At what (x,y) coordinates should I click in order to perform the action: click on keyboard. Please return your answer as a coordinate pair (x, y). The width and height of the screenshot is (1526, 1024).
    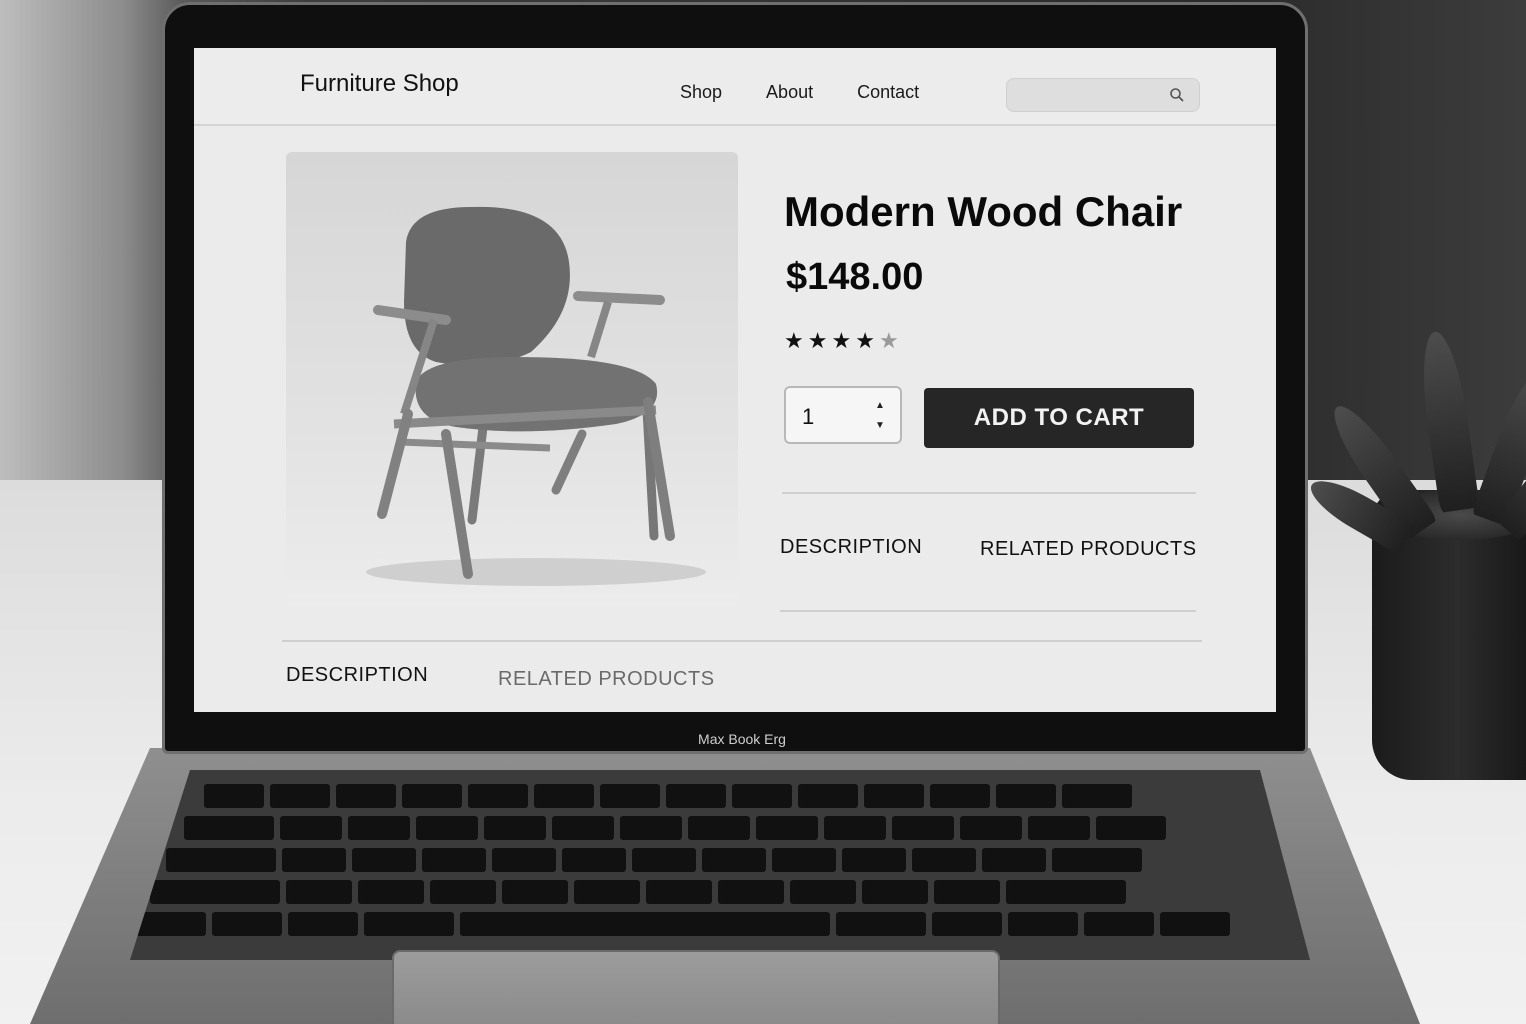
    Looking at the image, I should click on (720, 865).